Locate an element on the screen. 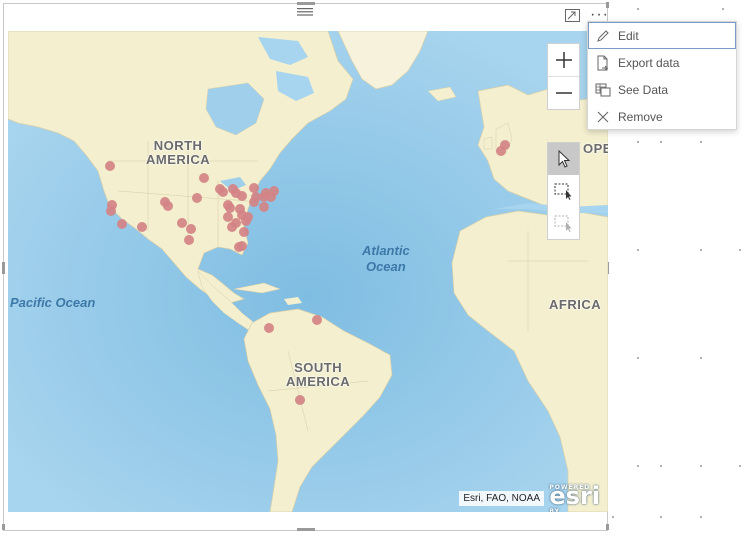 Image resolution: width=747 pixels, height=537 pixels. plus-icon is located at coordinates (563, 60).